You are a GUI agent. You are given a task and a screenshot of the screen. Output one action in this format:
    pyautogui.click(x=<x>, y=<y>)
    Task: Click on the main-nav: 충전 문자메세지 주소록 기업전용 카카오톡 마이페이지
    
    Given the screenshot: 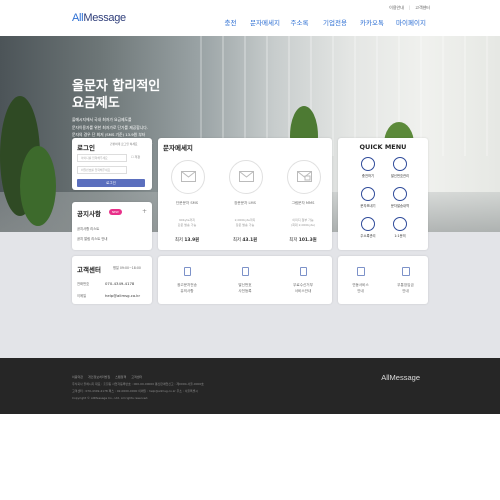 What is the action you would take?
    pyautogui.click(x=323, y=22)
    